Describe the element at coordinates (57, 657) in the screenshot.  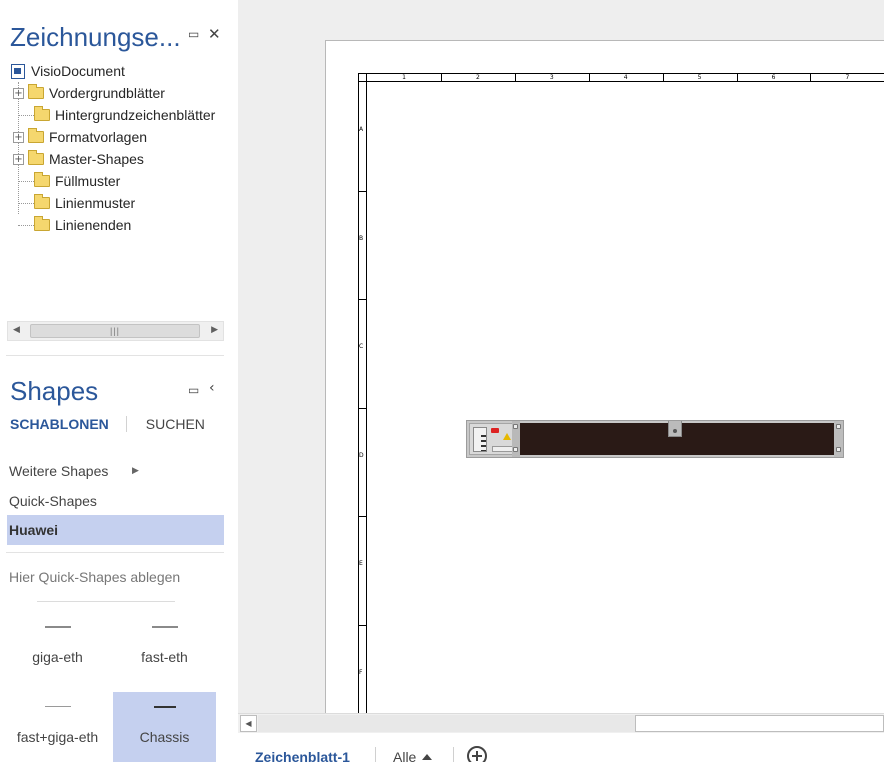
I see `shape-label: giga-eth` at that location.